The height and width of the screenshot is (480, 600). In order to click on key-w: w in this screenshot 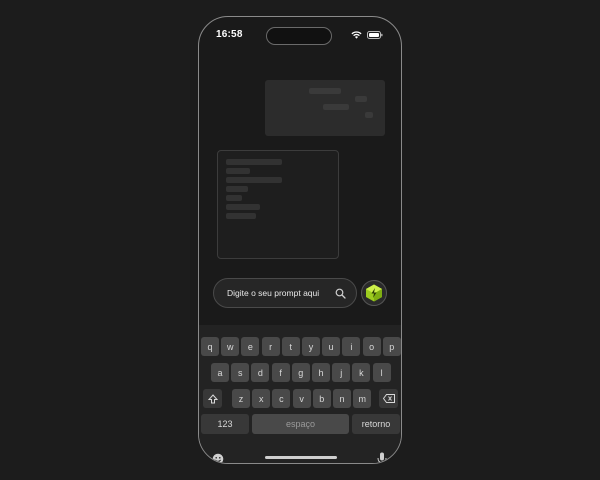, I will do `click(230, 346)`.